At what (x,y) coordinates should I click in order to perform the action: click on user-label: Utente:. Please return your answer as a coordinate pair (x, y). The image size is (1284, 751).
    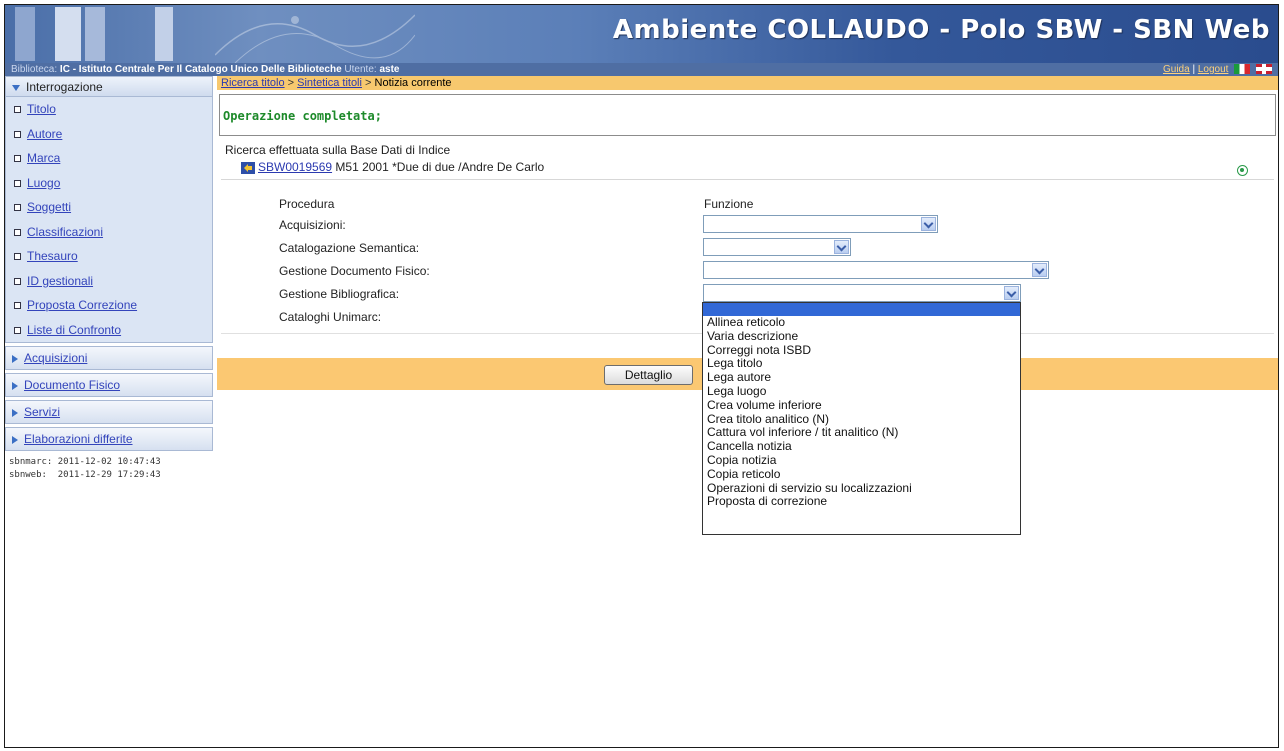
    Looking at the image, I should click on (360, 69).